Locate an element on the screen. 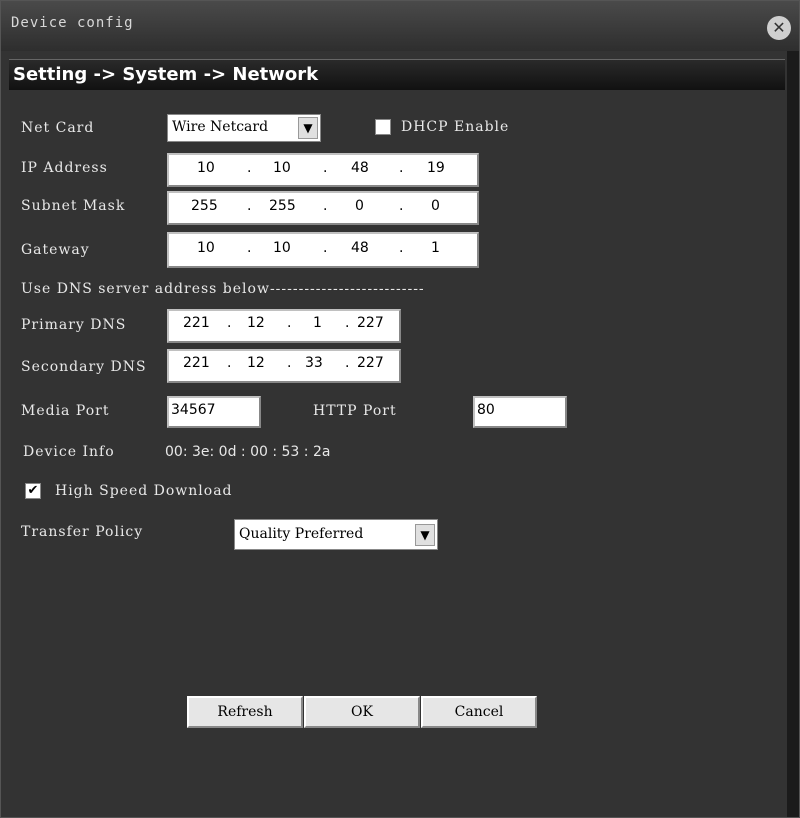 Image resolution: width=800 pixels, height=818 pixels. ip-address-field: 10 . 10 . 48 . 19 is located at coordinates (323, 170).